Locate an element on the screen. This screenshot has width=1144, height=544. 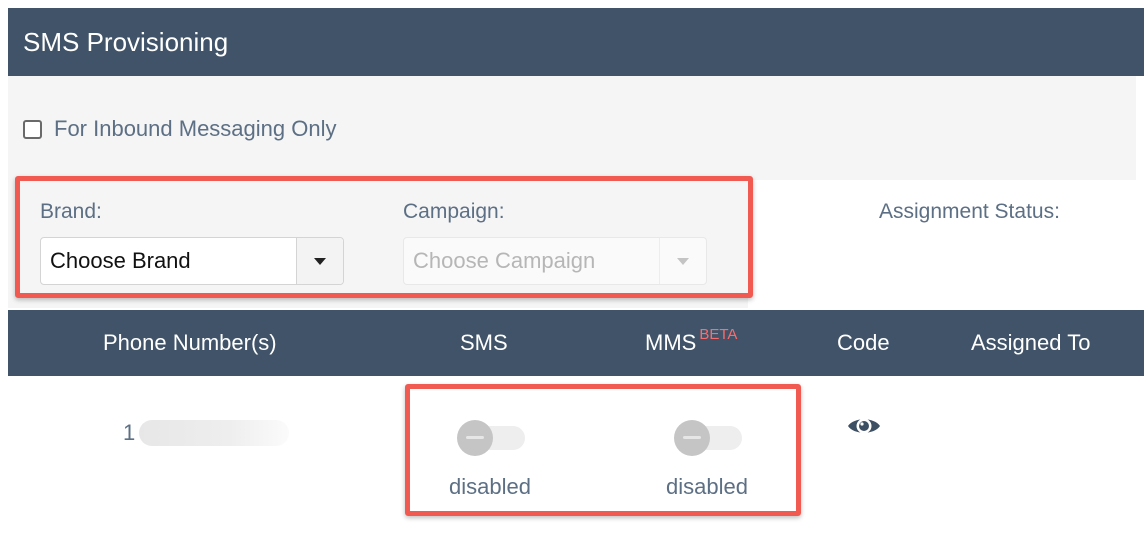
column-assigned-to: Assigned To is located at coordinates (1031, 342).